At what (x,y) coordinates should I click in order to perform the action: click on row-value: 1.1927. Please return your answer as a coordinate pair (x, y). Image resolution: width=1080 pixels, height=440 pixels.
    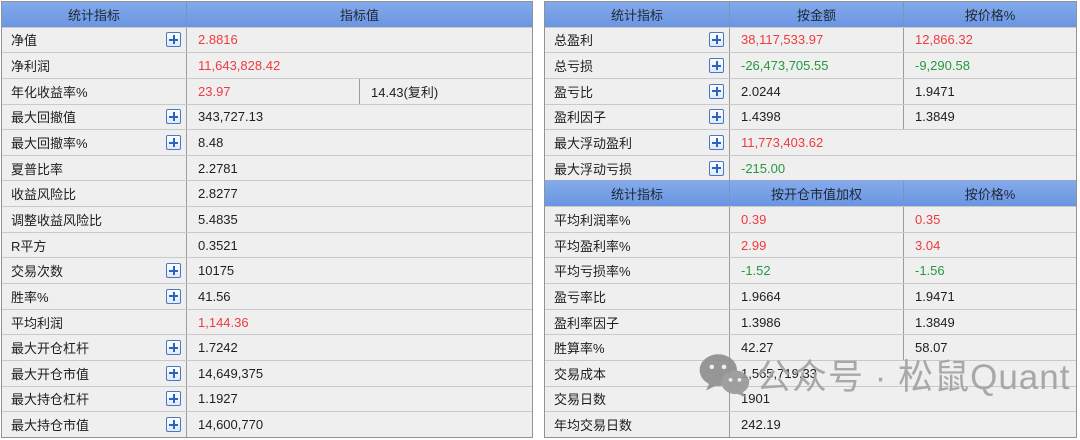
    Looking at the image, I should click on (218, 399).